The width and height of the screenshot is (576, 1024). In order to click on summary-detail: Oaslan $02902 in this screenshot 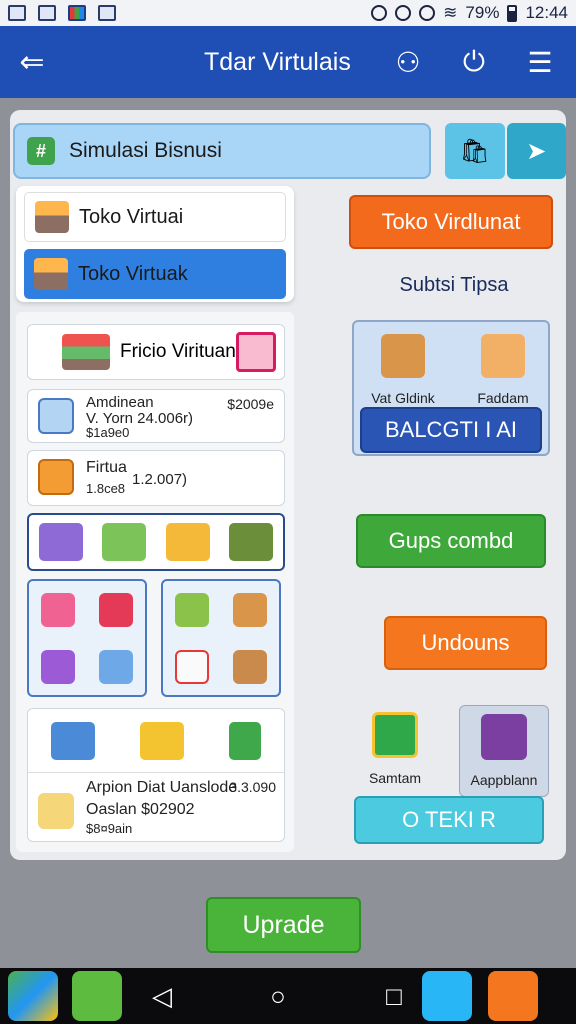, I will do `click(140, 809)`.